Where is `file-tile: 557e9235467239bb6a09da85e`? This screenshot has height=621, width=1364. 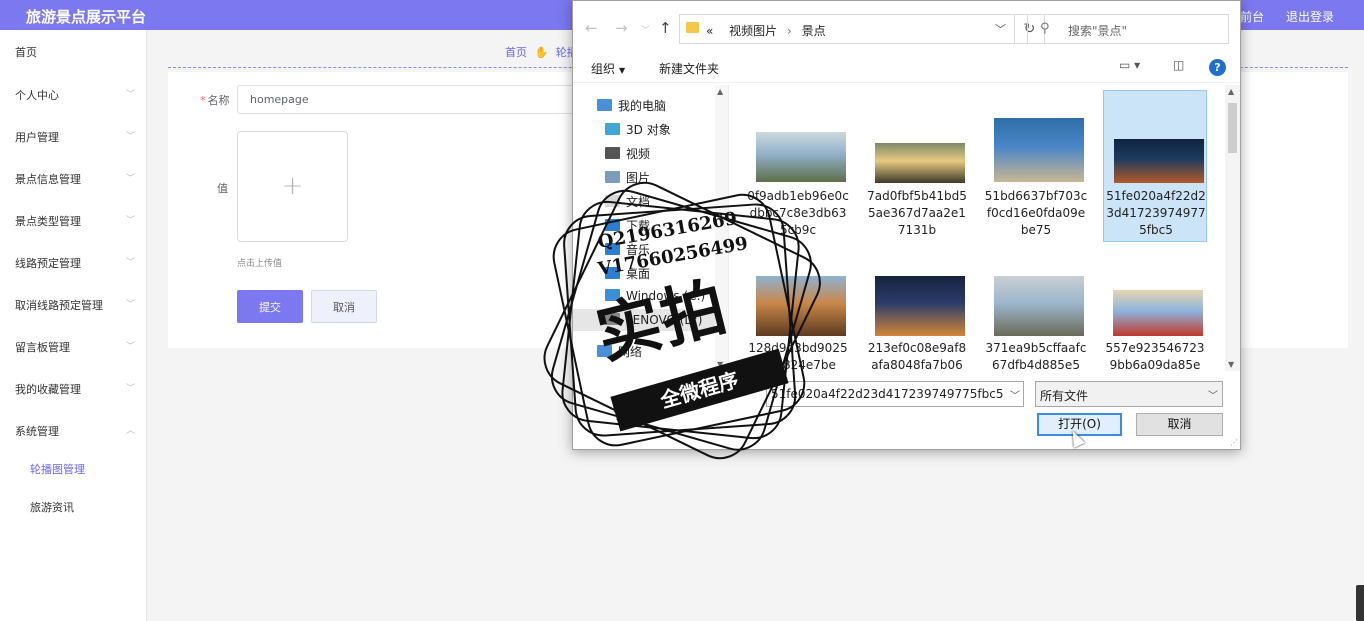 file-tile: 557e9235467239bb6a09da85e is located at coordinates (1155, 310).